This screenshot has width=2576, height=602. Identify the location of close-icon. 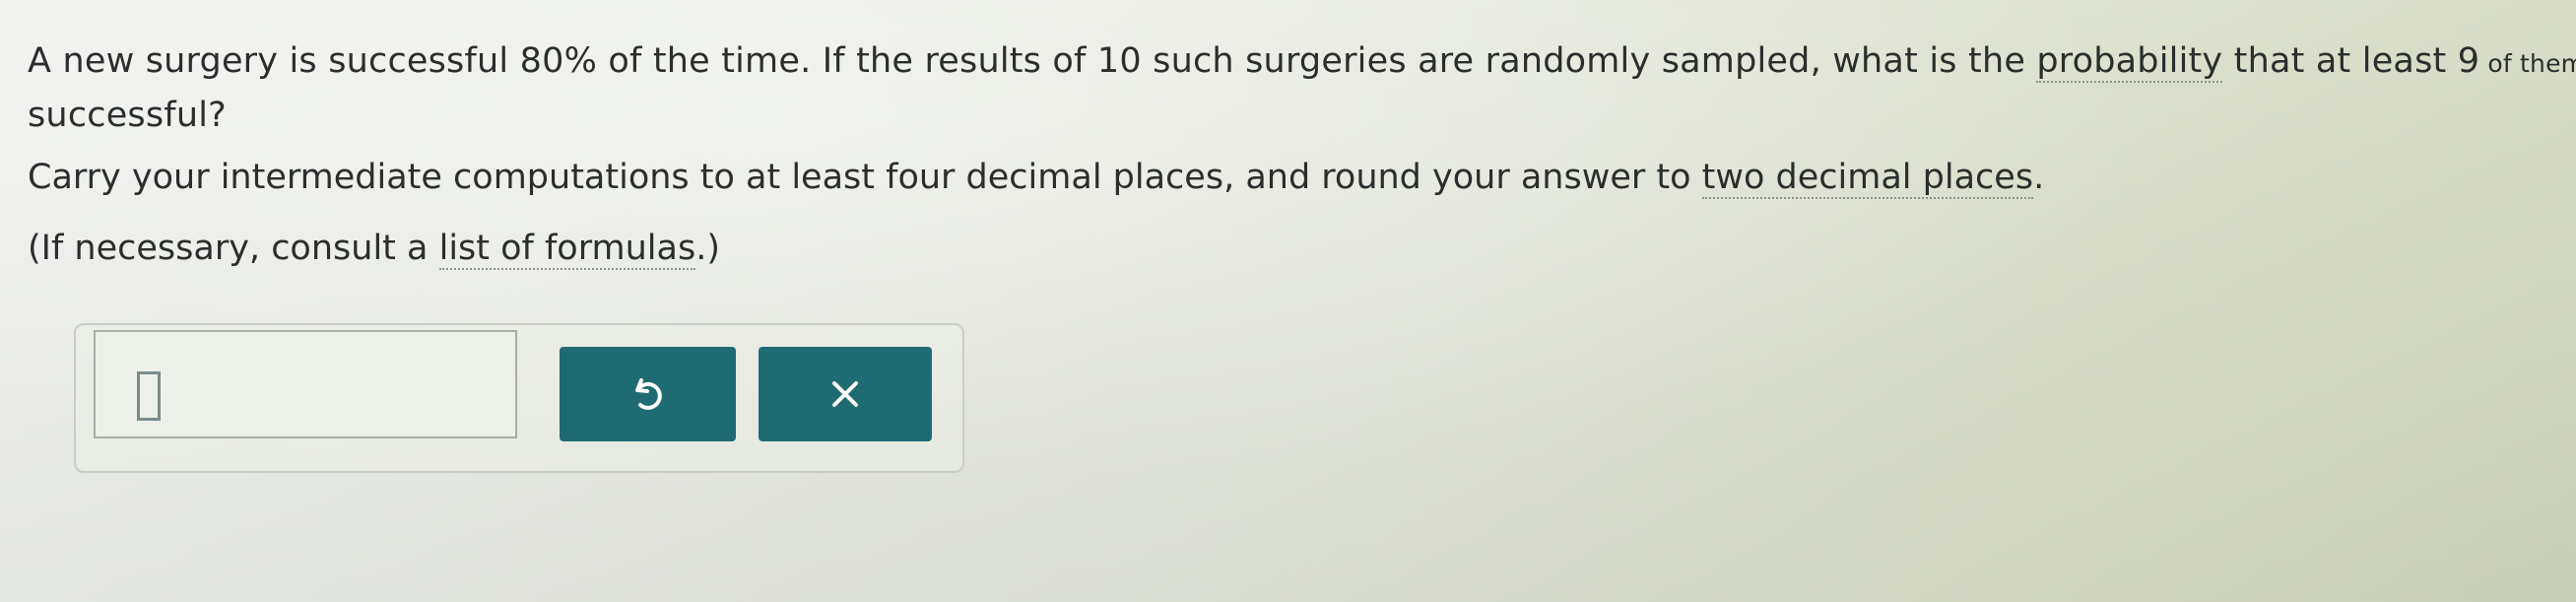
(845, 394).